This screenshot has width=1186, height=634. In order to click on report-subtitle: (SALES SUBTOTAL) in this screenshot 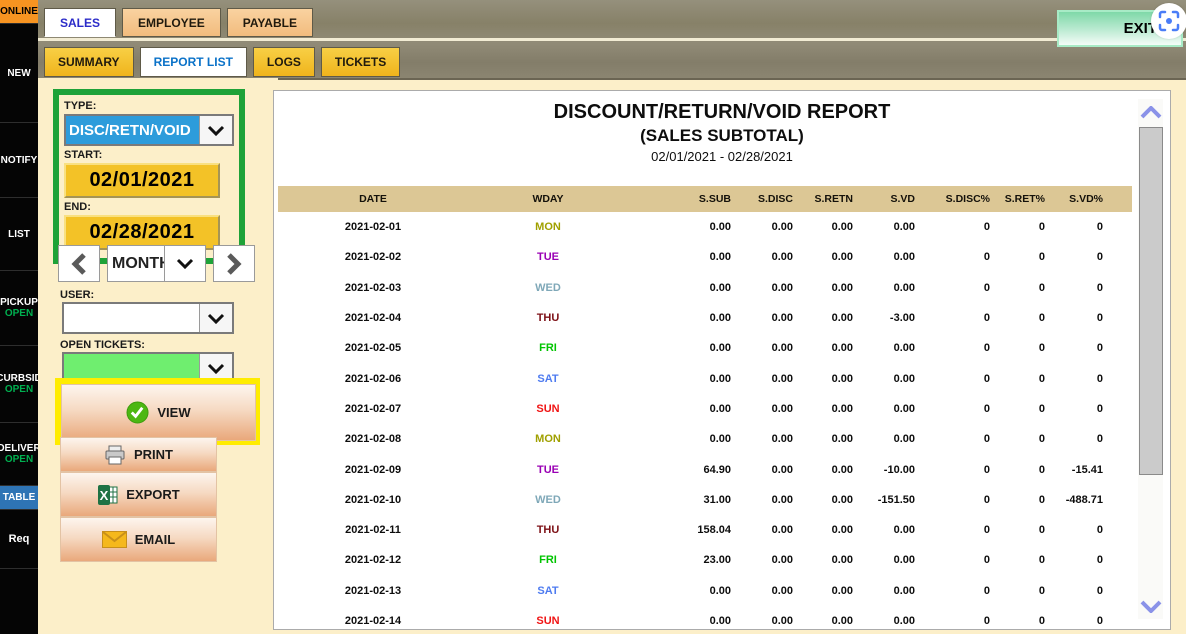, I will do `click(722, 135)`.